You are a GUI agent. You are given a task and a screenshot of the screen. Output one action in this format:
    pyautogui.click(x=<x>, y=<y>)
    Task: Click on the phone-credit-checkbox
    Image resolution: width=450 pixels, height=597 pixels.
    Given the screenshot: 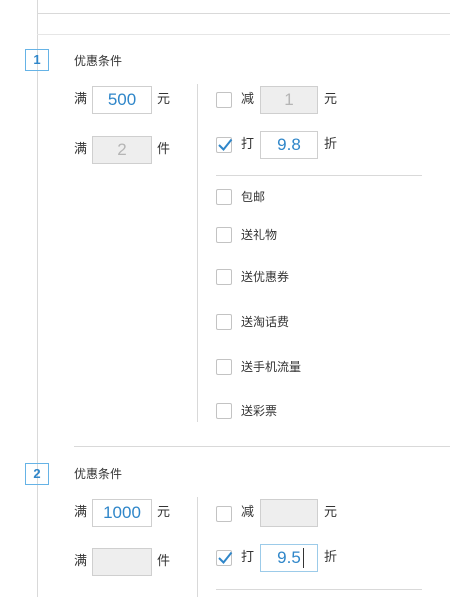 What is the action you would take?
    pyautogui.click(x=224, y=322)
    